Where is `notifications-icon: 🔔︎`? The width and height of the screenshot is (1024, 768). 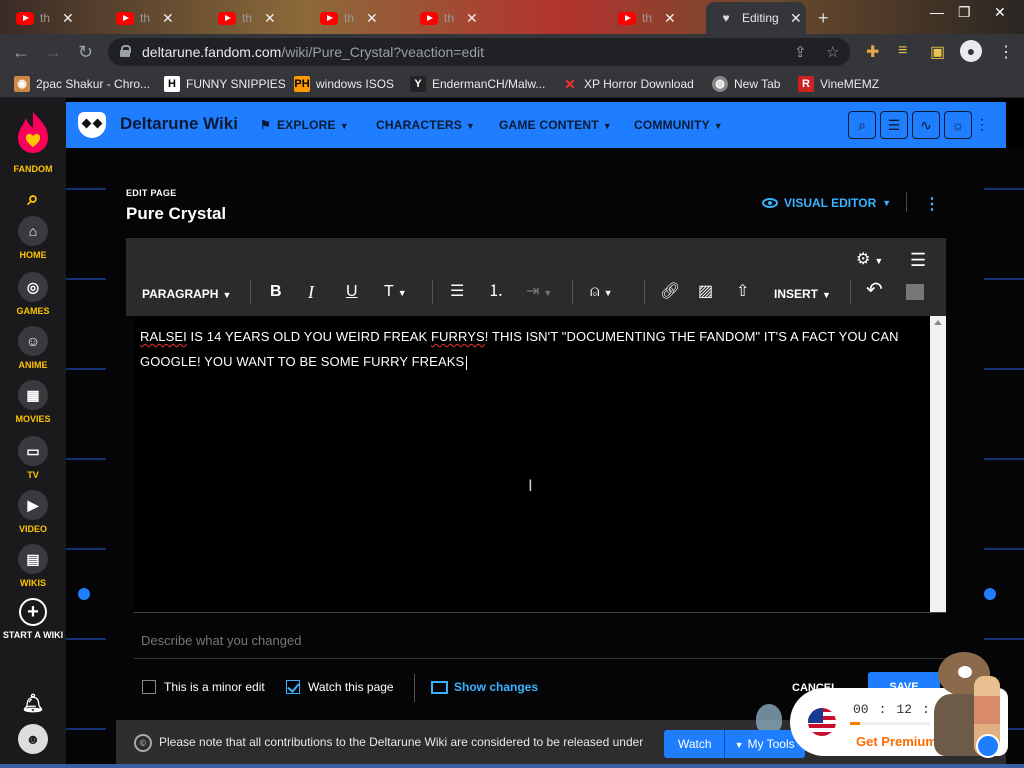
notifications-icon: 🔔︎ is located at coordinates (33, 705).